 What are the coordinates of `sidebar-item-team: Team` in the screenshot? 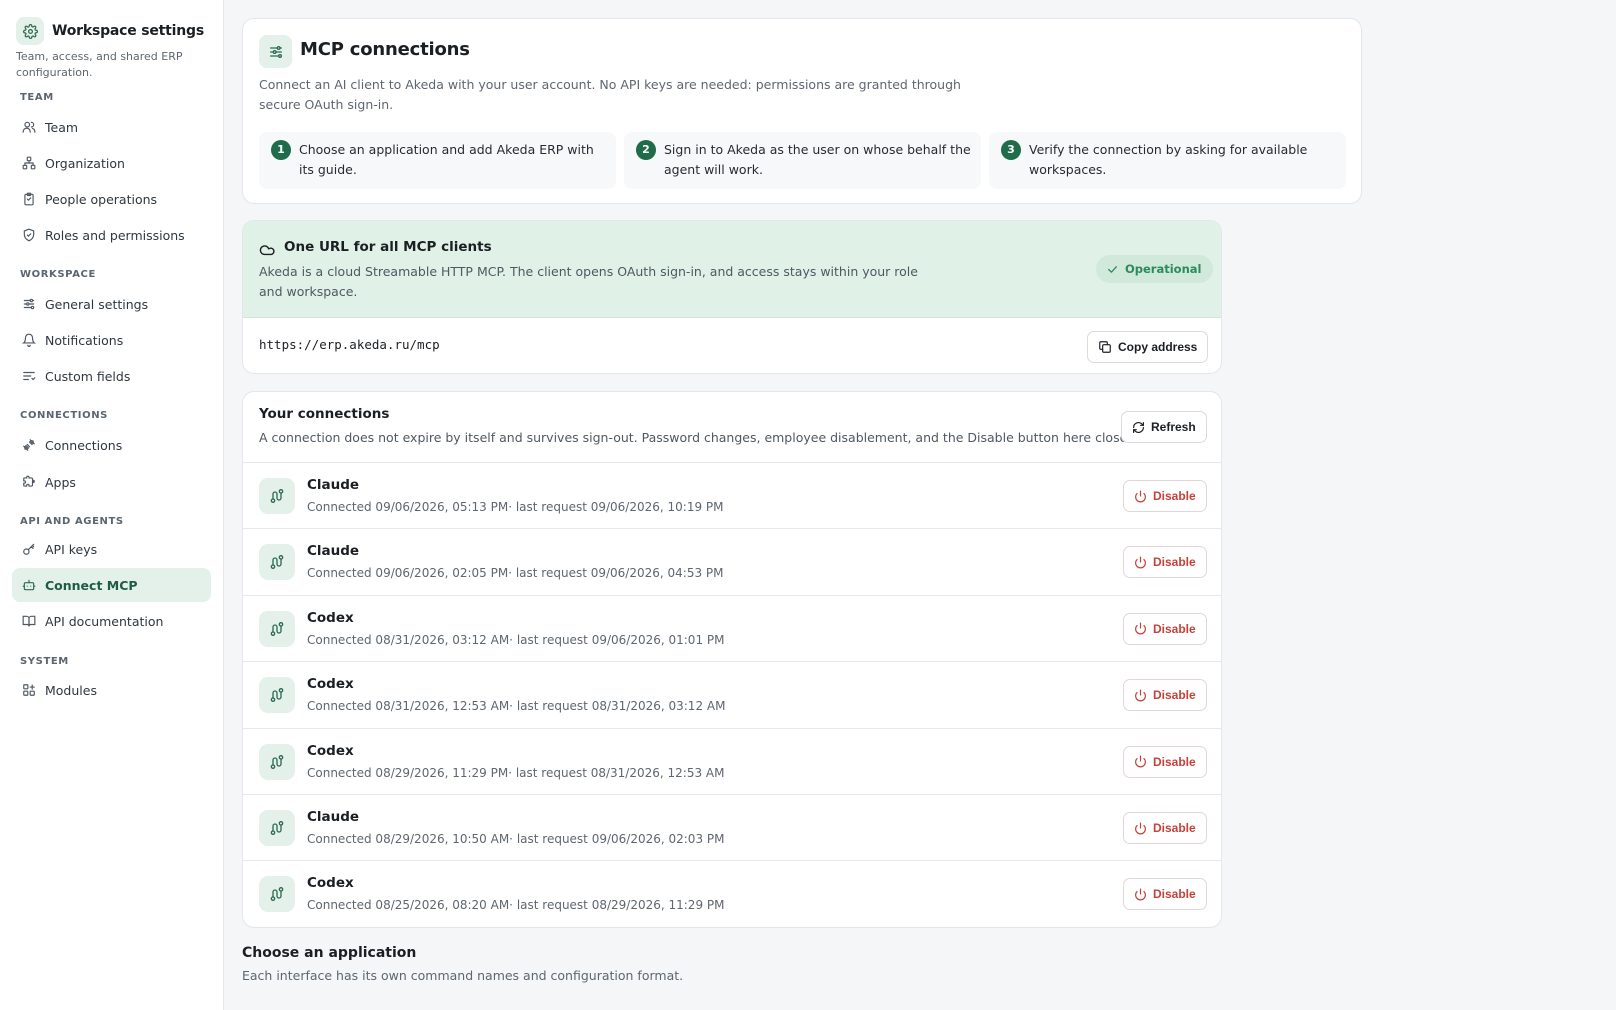 It's located at (111, 127).